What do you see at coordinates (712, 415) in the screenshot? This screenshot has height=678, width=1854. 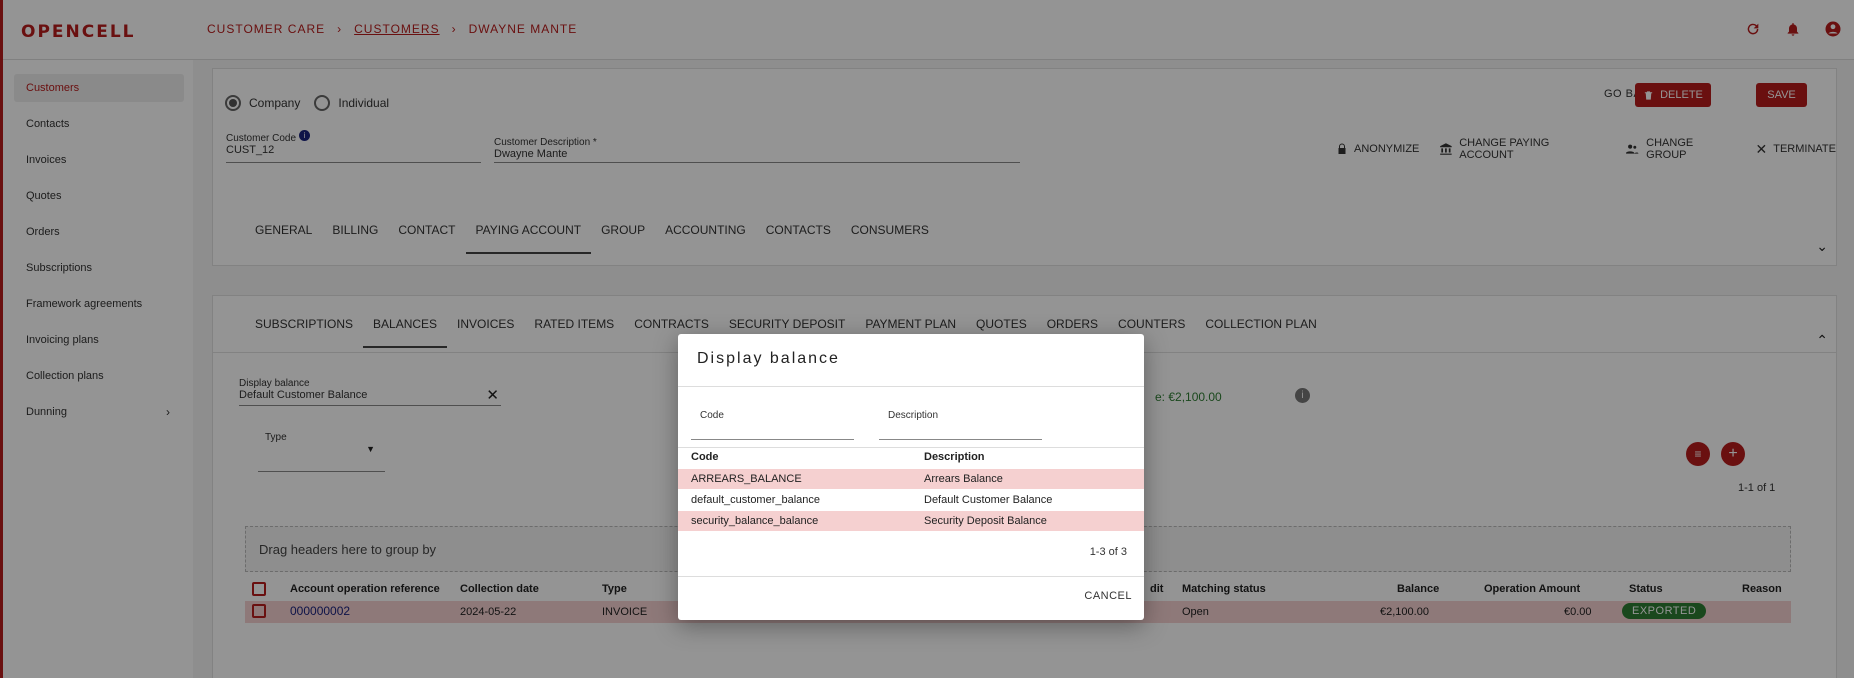 I see `code-filter-label: Code` at bounding box center [712, 415].